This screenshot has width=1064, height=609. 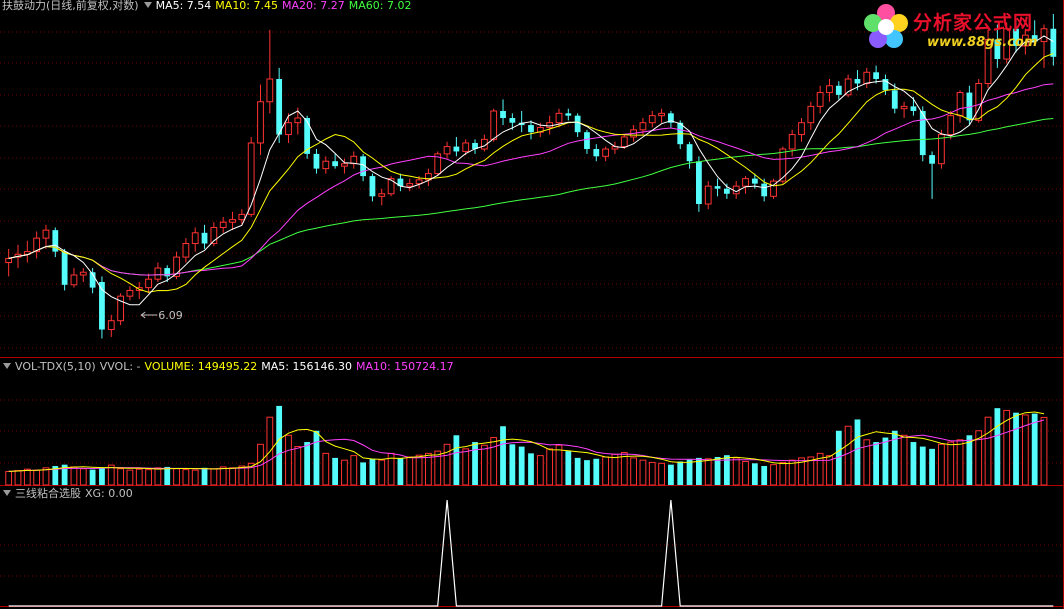 I want to click on volume-ma5-line, so click(x=526, y=441).